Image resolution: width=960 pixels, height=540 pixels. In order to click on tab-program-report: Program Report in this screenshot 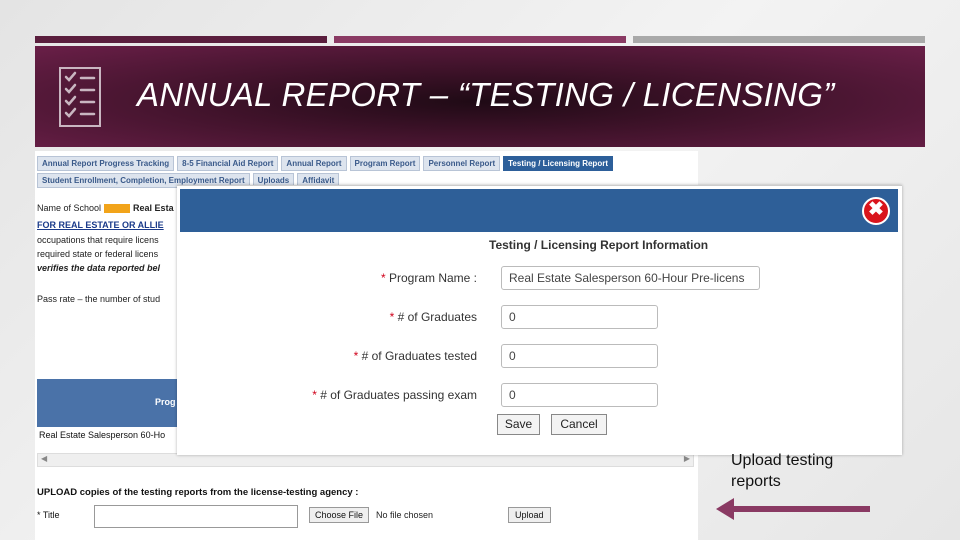, I will do `click(385, 163)`.